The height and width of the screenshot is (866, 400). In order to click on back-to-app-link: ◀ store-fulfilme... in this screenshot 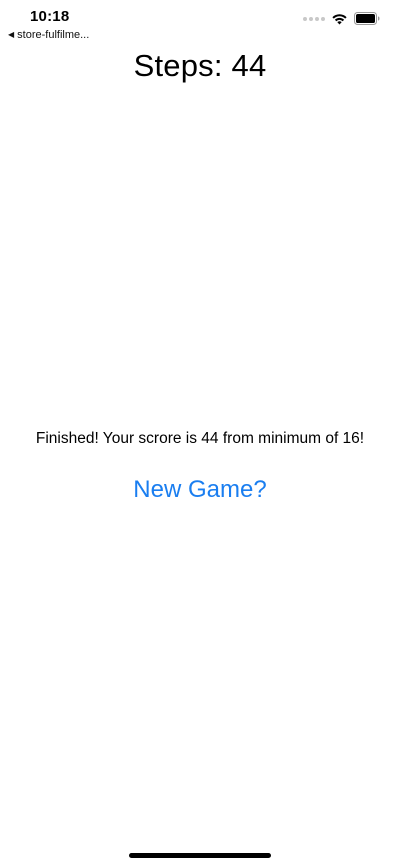, I will do `click(48, 35)`.